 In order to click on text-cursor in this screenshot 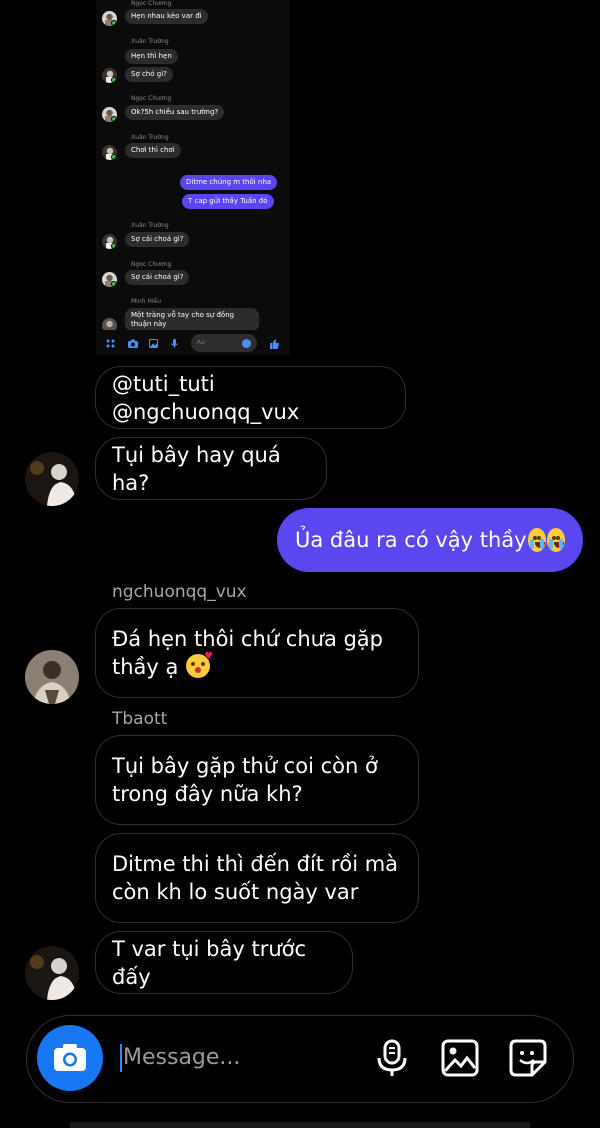, I will do `click(121, 1058)`.